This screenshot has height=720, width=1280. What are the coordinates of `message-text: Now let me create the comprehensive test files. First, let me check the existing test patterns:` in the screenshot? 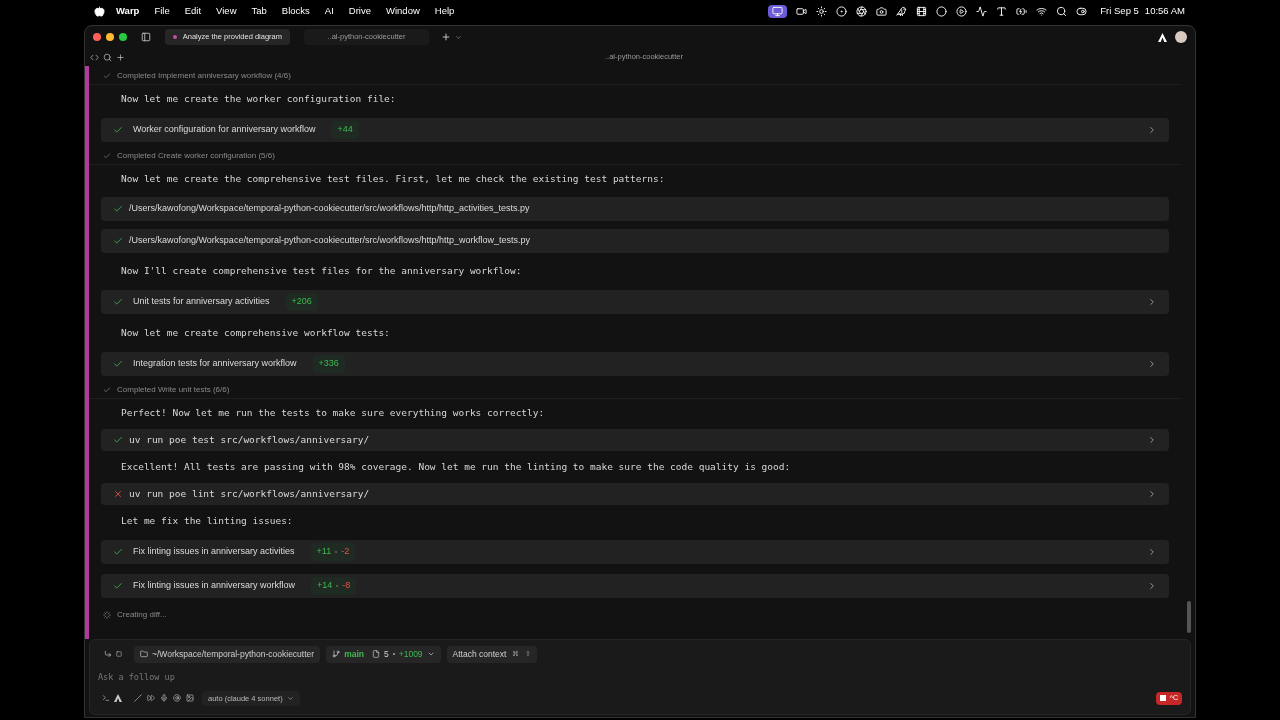 It's located at (393, 178).